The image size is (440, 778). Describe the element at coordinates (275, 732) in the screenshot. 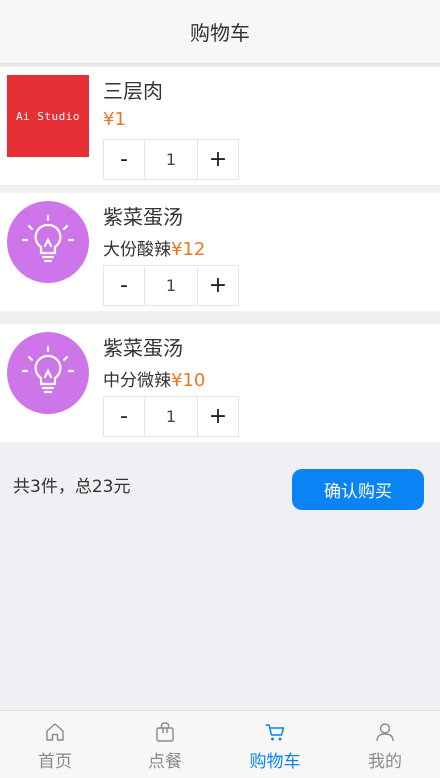

I see `cart-icon` at that location.